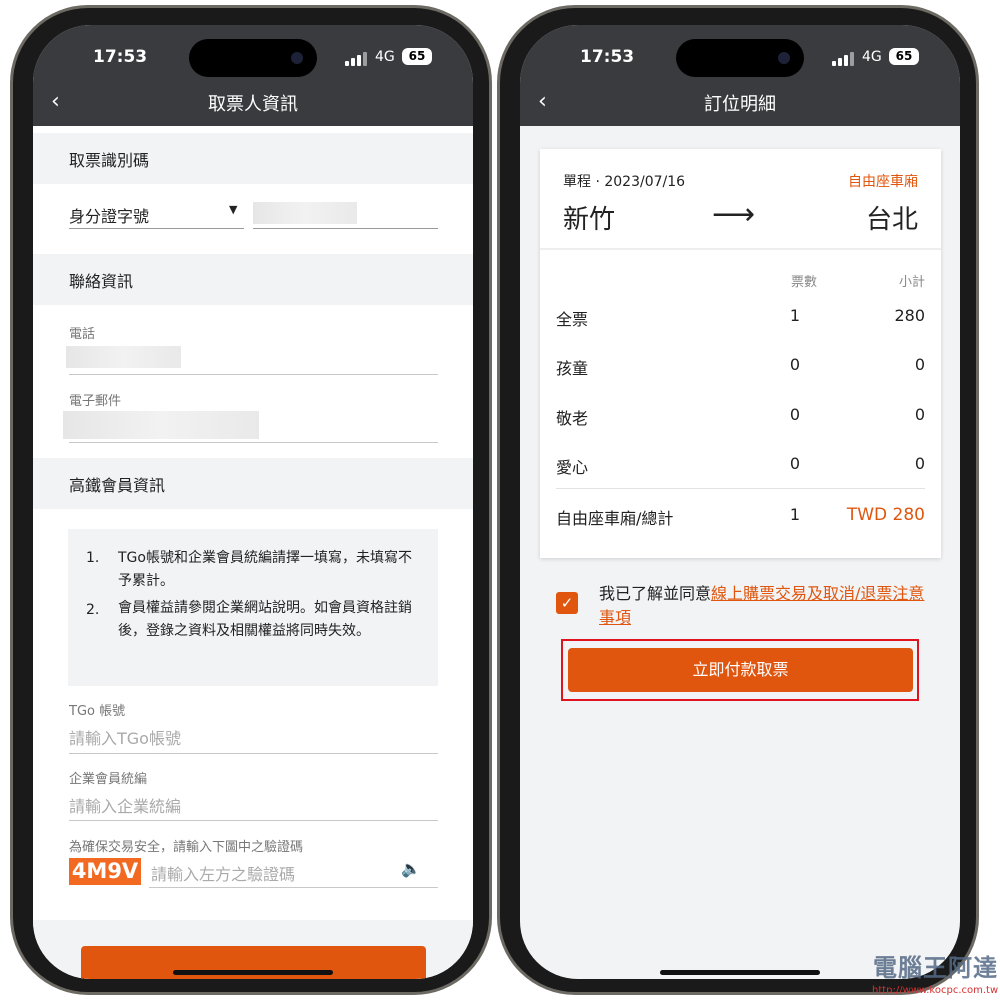  I want to click on id-number-input, so click(305, 213).